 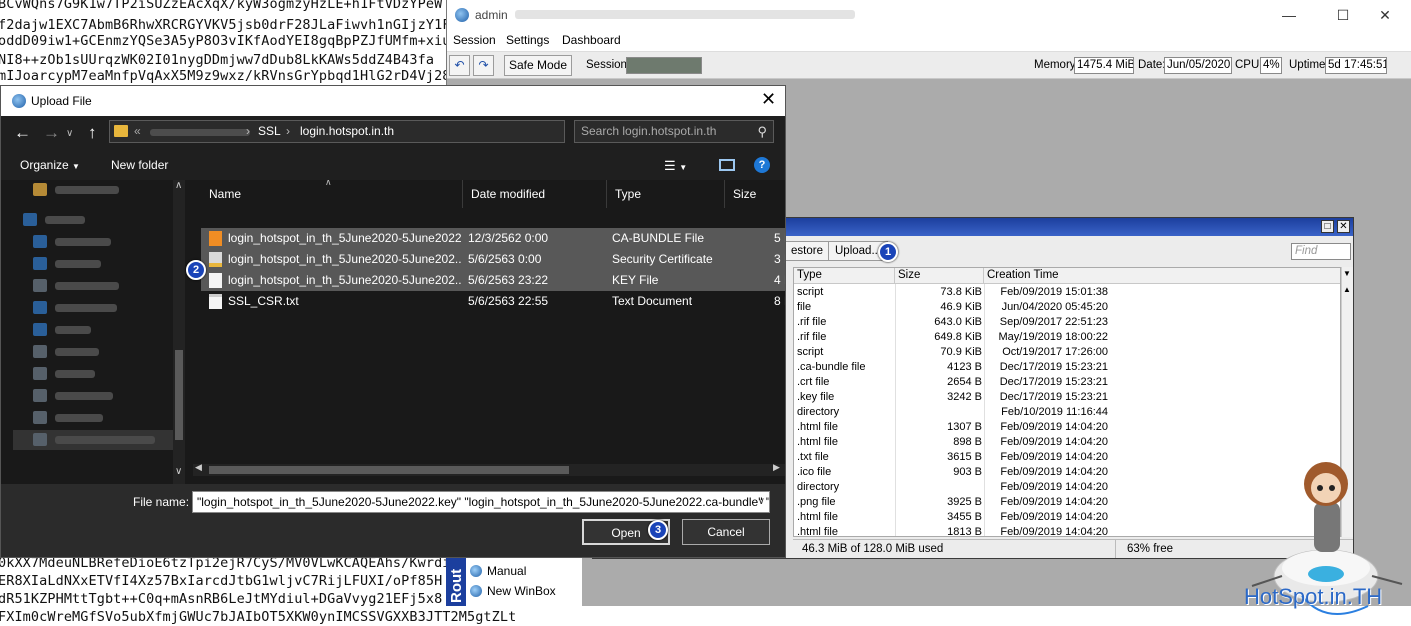 I want to click on breadcrumb-overflow: «, so click(x=137, y=131).